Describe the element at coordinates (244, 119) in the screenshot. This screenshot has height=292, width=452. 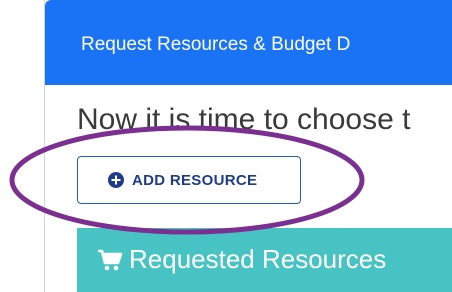
I see `intro-text: Now it is time to choose t` at that location.